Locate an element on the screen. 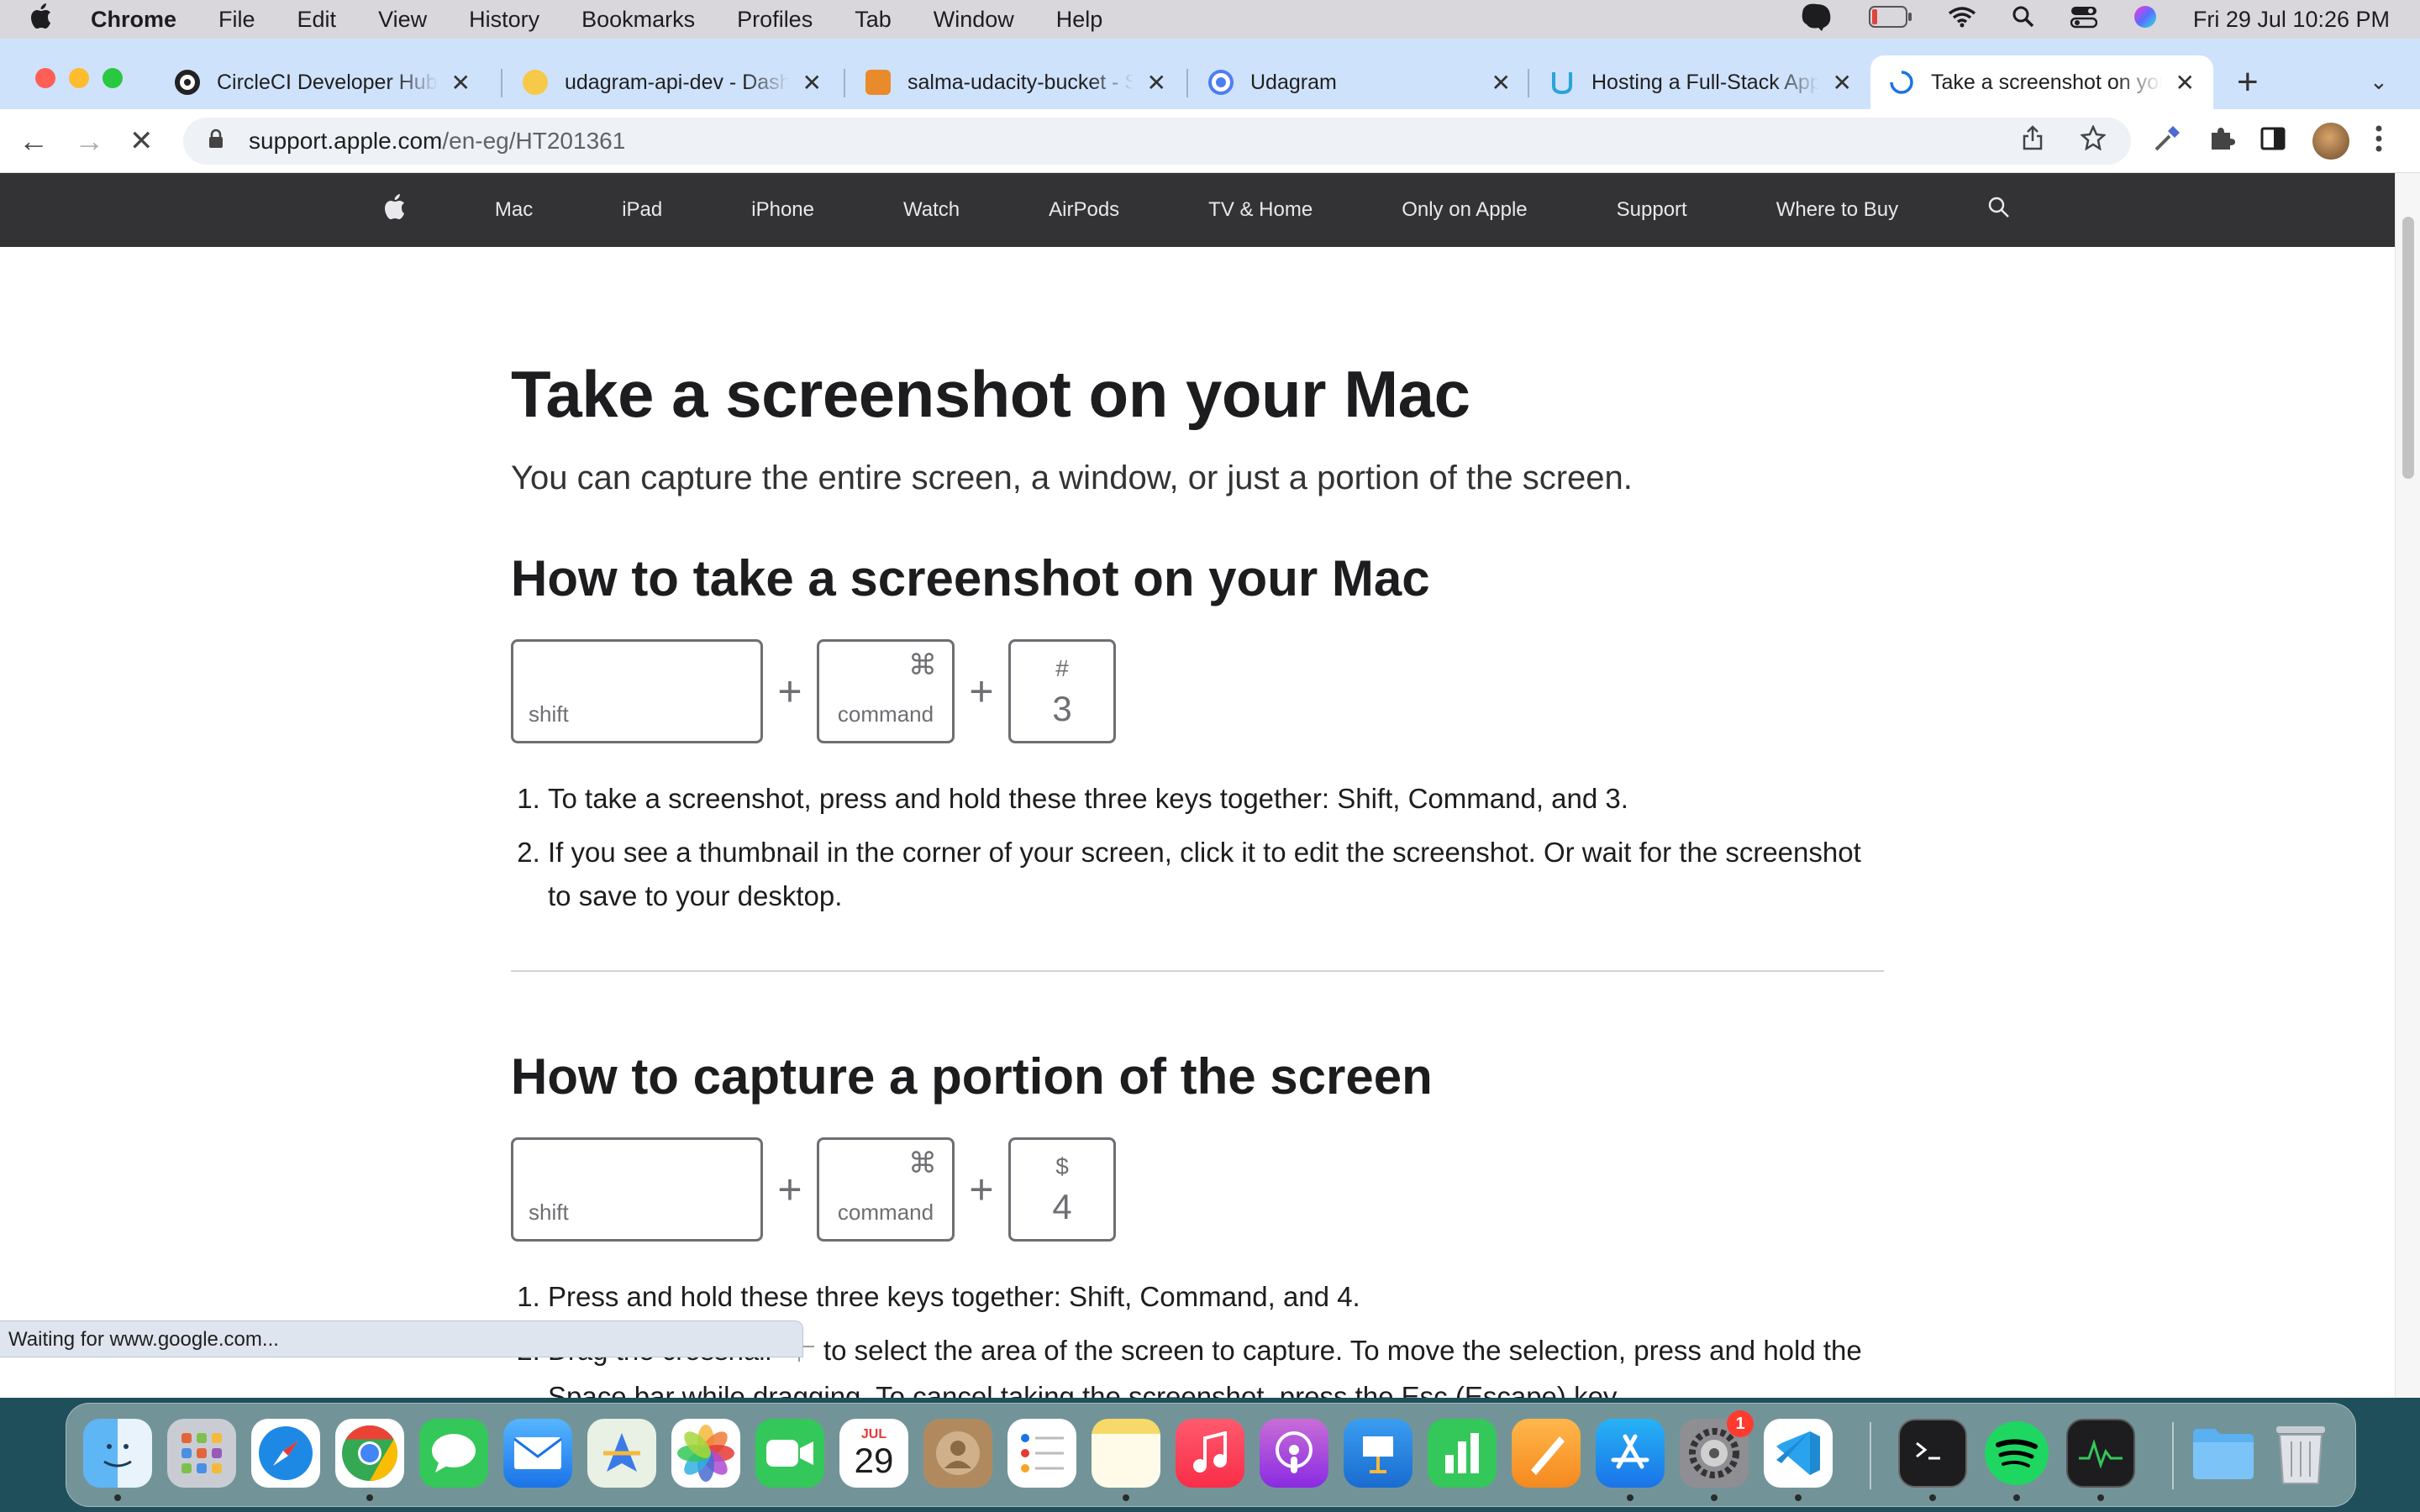 Image resolution: width=2420 pixels, height=1512 pixels. tab-circleci: CircleCI Developer Hub - CircleCI ✕ is located at coordinates (322, 82).